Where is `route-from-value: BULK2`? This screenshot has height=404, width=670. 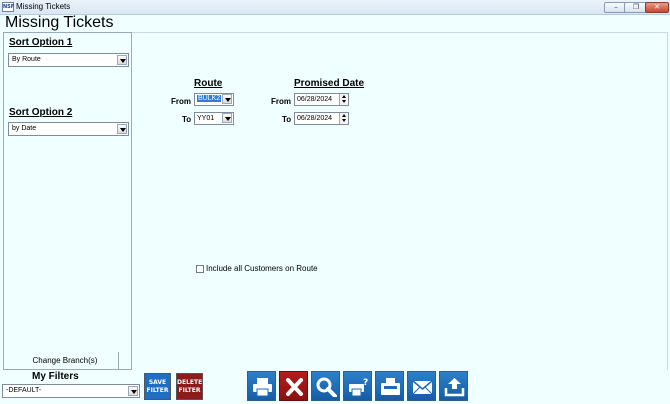
route-from-value: BULK2 is located at coordinates (209, 98).